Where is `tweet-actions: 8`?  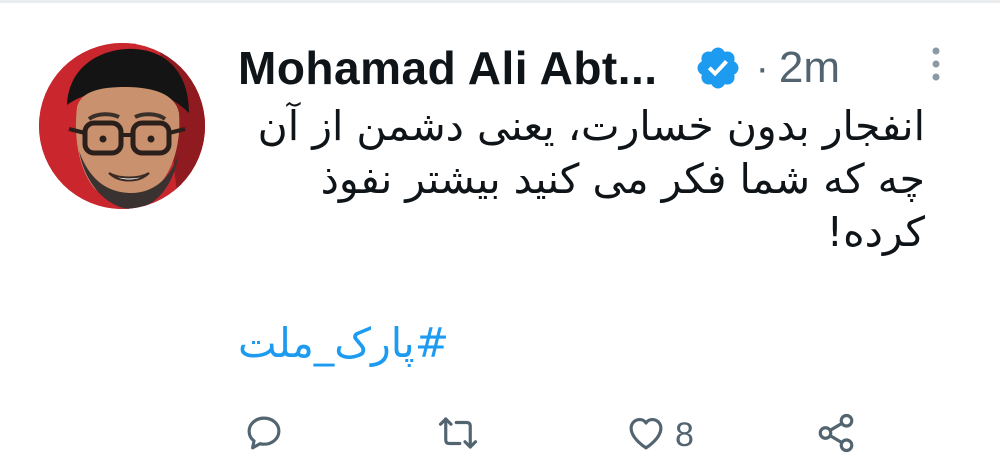 tweet-actions: 8 is located at coordinates (500, 436).